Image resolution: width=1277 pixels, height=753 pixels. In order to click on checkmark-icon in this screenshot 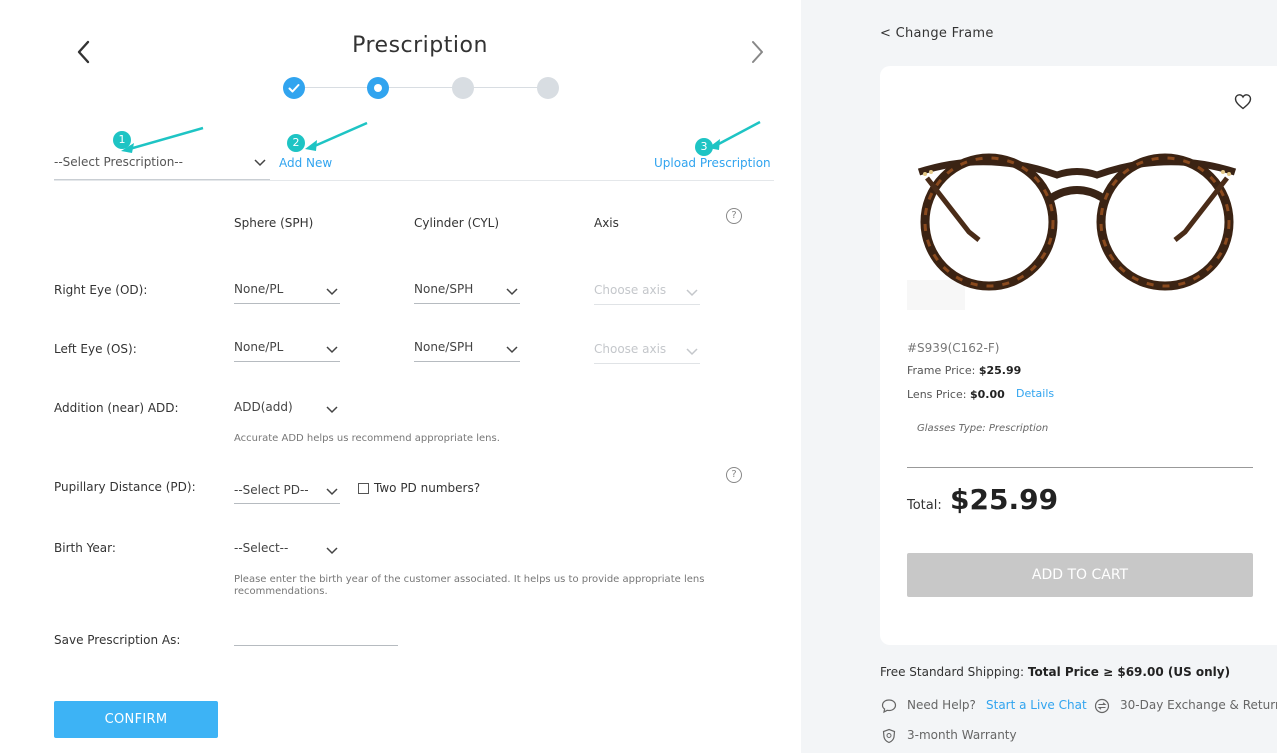, I will do `click(294, 88)`.